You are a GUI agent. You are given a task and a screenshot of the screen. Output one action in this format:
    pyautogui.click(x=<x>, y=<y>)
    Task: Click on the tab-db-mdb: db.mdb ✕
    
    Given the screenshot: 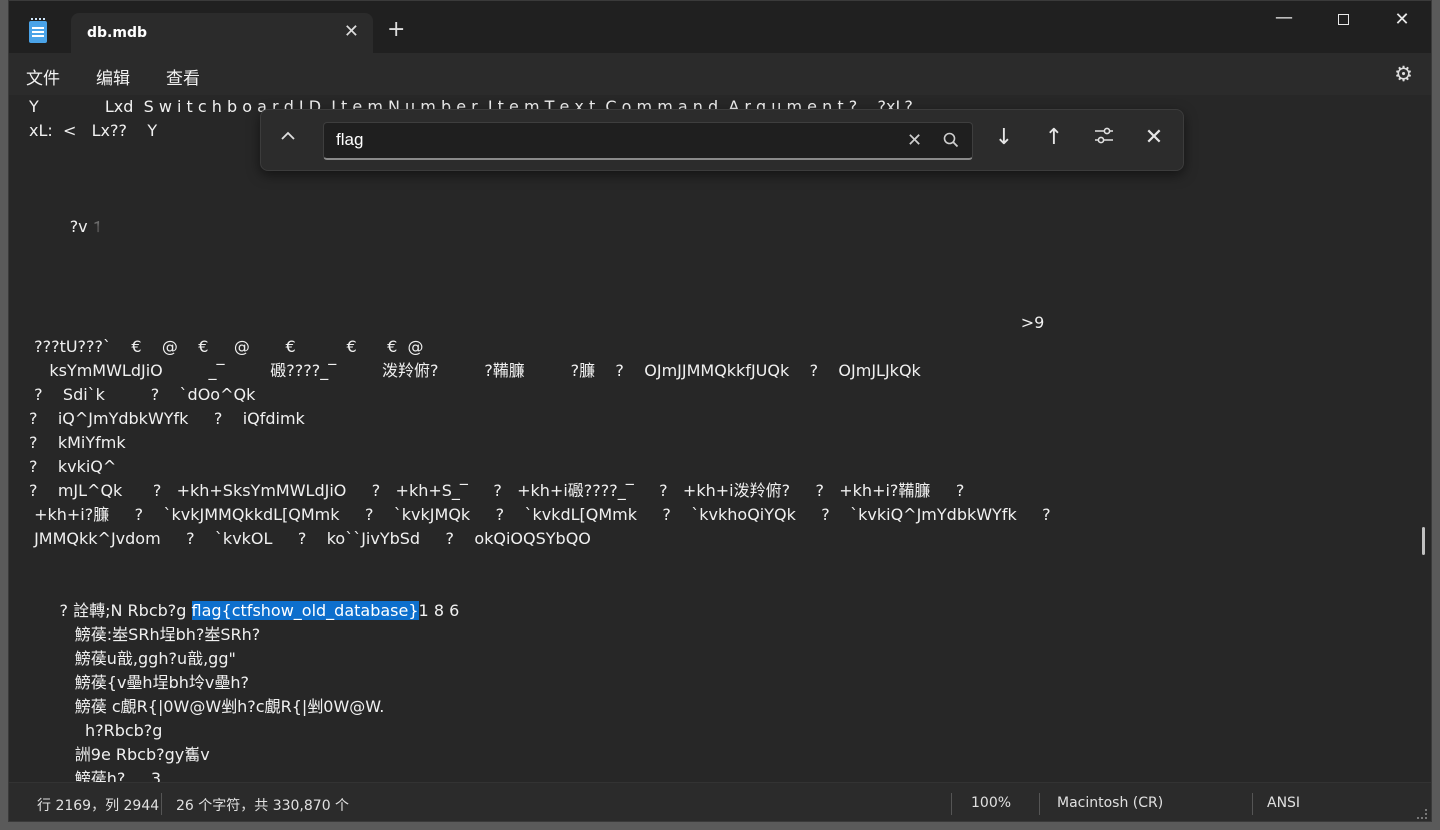 What is the action you would take?
    pyautogui.click(x=222, y=33)
    